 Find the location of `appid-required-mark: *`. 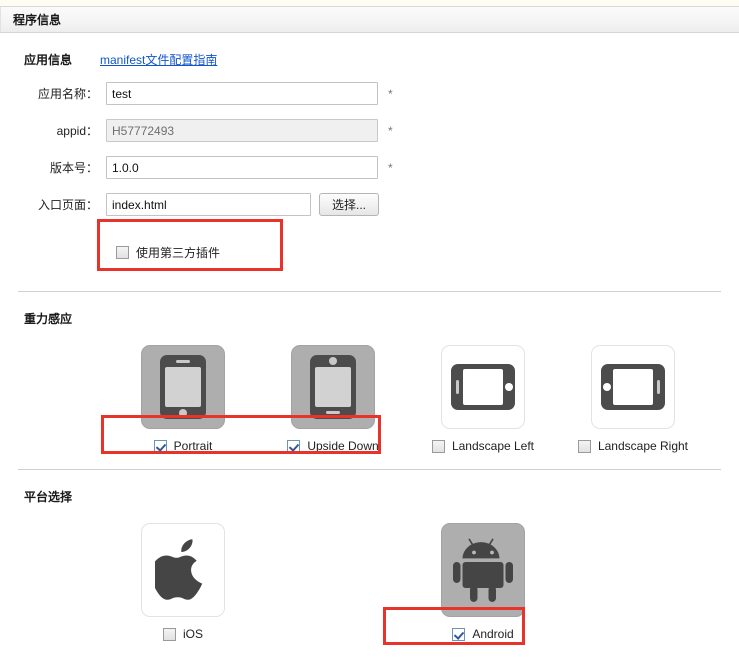

appid-required-mark: * is located at coordinates (390, 130).